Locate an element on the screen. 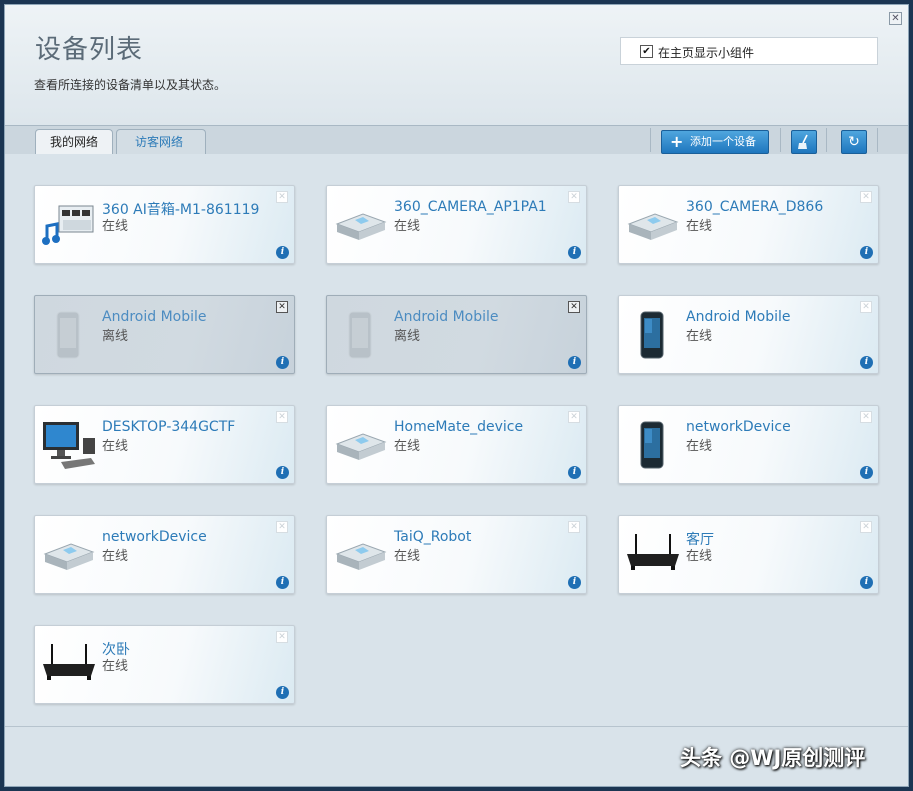 The height and width of the screenshot is (791, 913). watermark: 头条 @WJ原创测评 is located at coordinates (773, 758).